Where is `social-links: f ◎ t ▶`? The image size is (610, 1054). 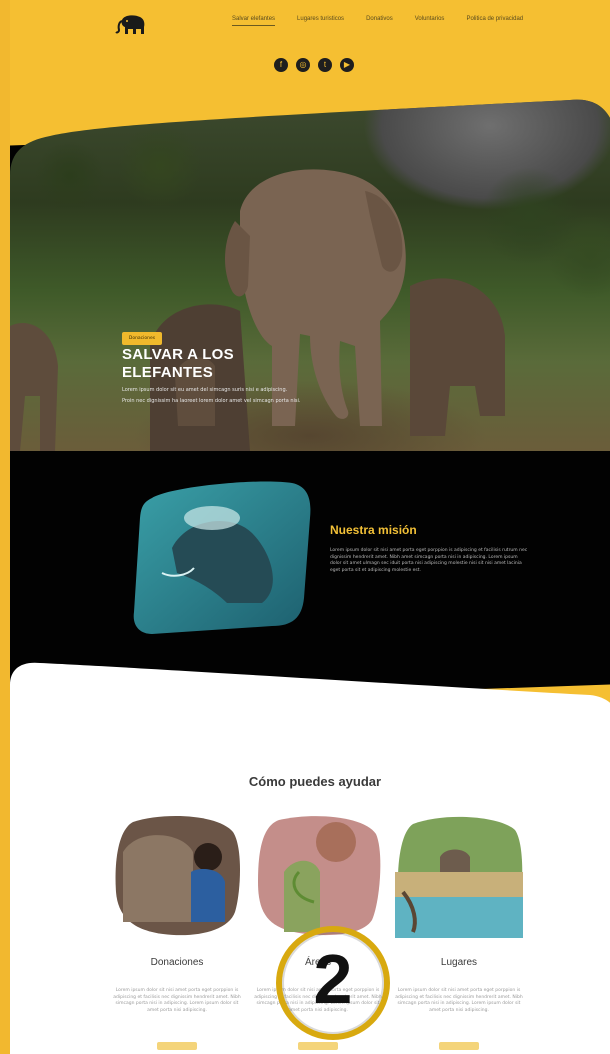 social-links: f ◎ t ▶ is located at coordinates (314, 65).